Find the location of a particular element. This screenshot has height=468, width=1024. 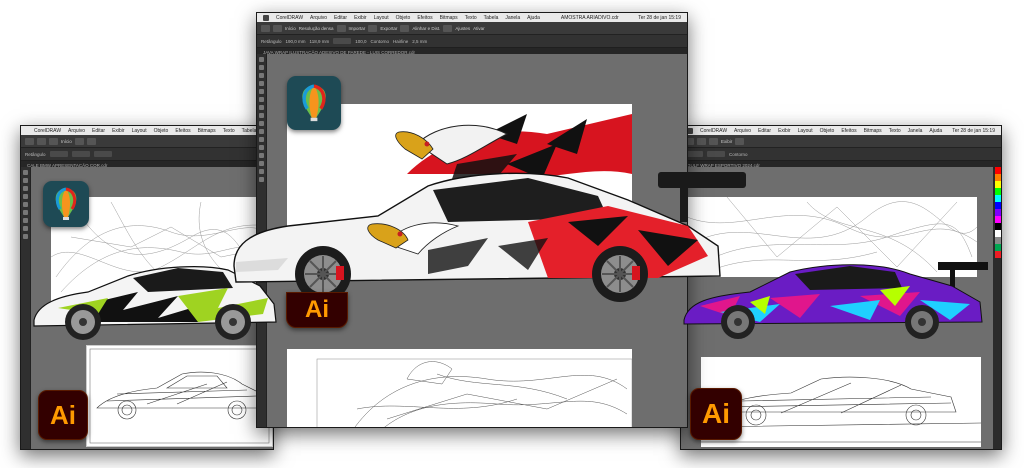

import-button is located at coordinates (79, 141).